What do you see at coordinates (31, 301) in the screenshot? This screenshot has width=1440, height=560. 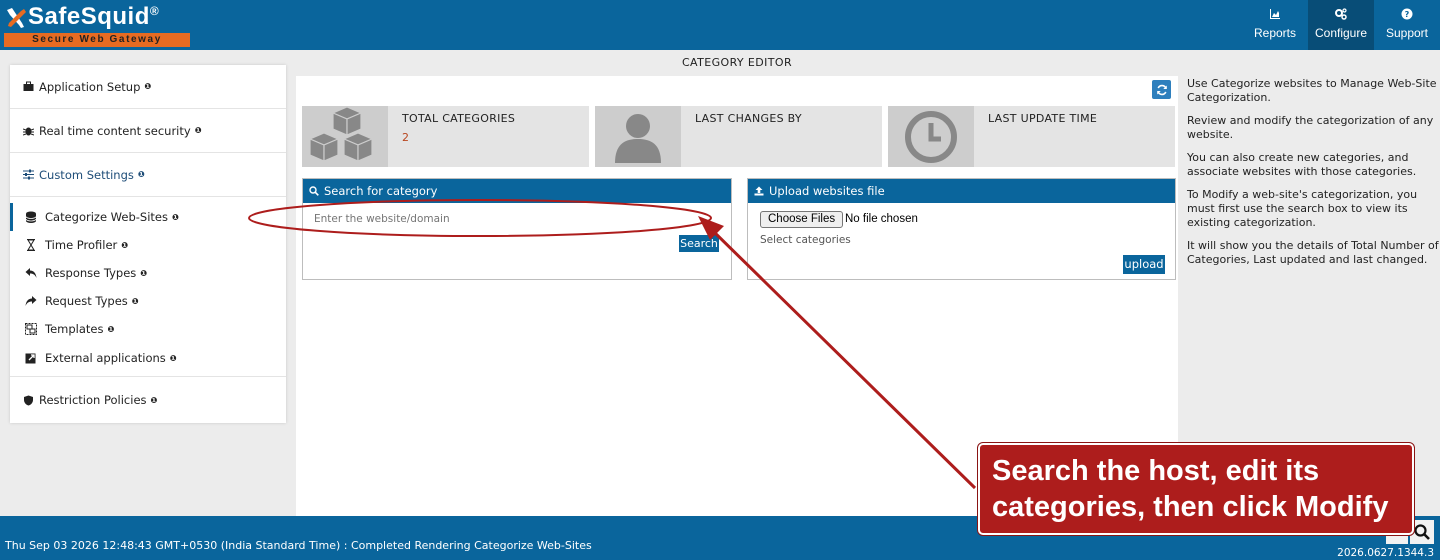 I see `share-icon` at bounding box center [31, 301].